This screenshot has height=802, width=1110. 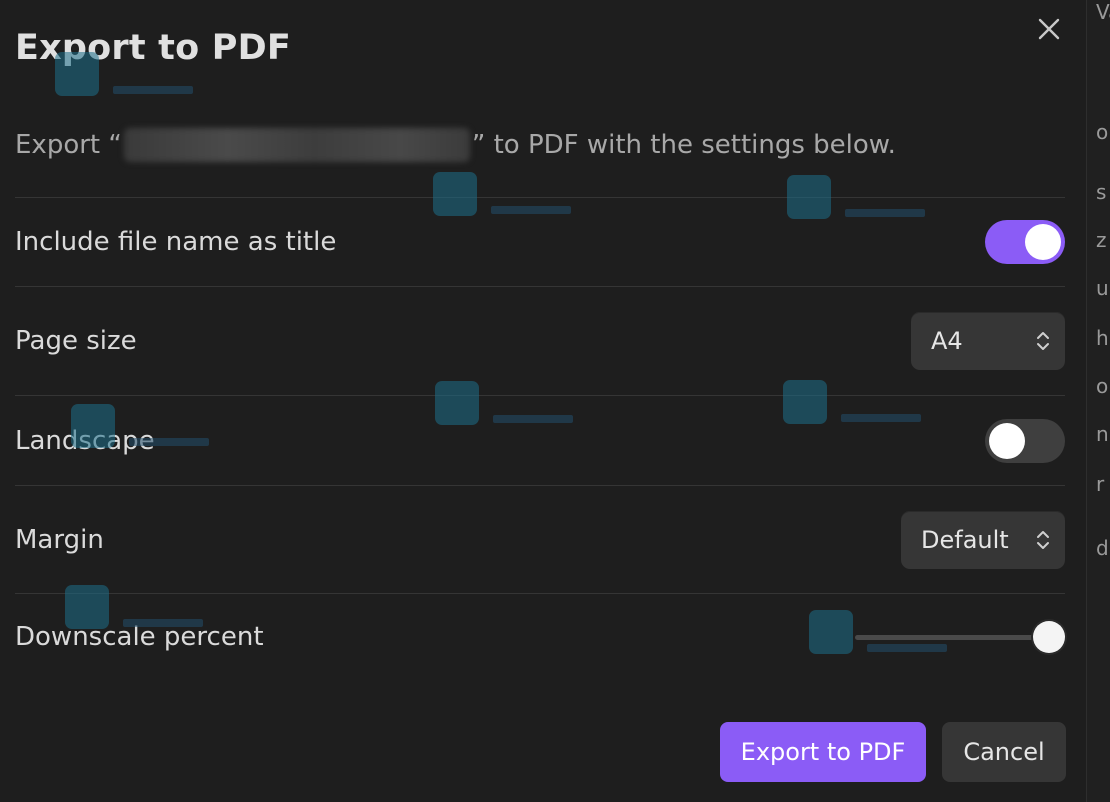 I want to click on close-button, so click(x=1049, y=29).